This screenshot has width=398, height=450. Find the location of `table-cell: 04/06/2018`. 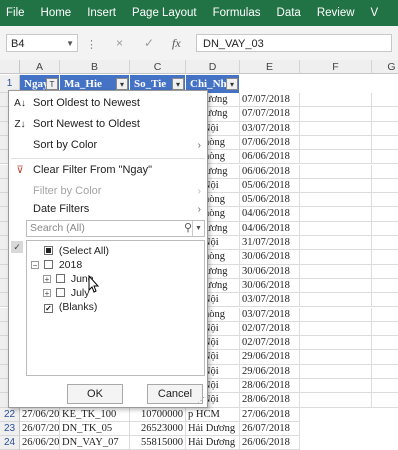

table-cell: 04/06/2018 is located at coordinates (270, 214).